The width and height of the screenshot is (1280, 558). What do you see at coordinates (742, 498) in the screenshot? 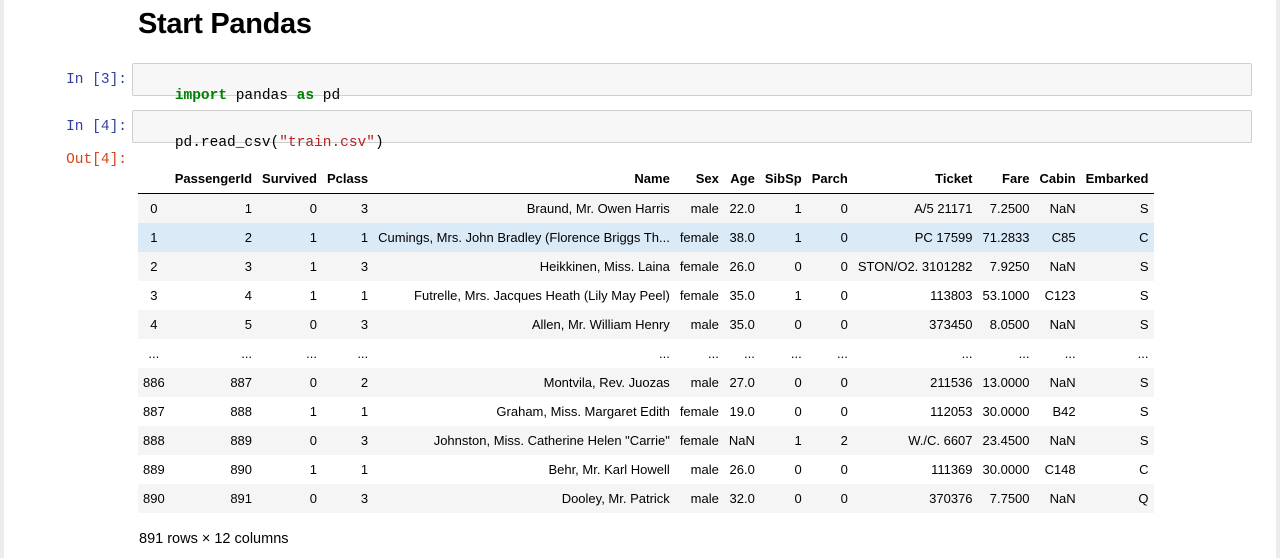
I see `table-cell: 32.0` at bounding box center [742, 498].